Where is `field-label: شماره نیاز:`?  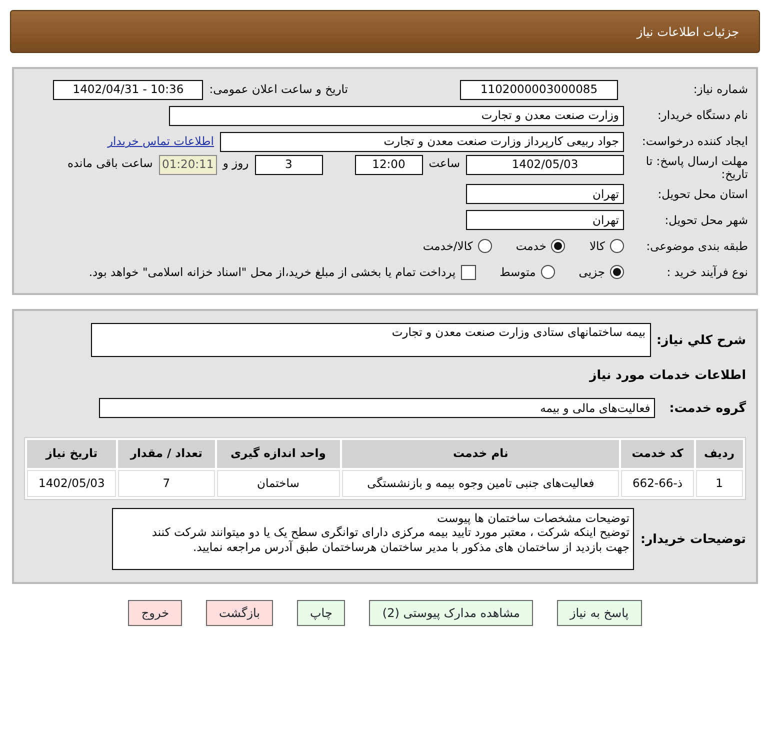
field-label: شماره نیاز: is located at coordinates (720, 89).